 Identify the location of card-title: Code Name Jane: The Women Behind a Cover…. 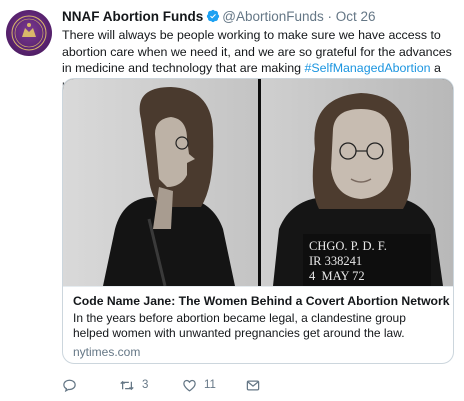
(261, 301).